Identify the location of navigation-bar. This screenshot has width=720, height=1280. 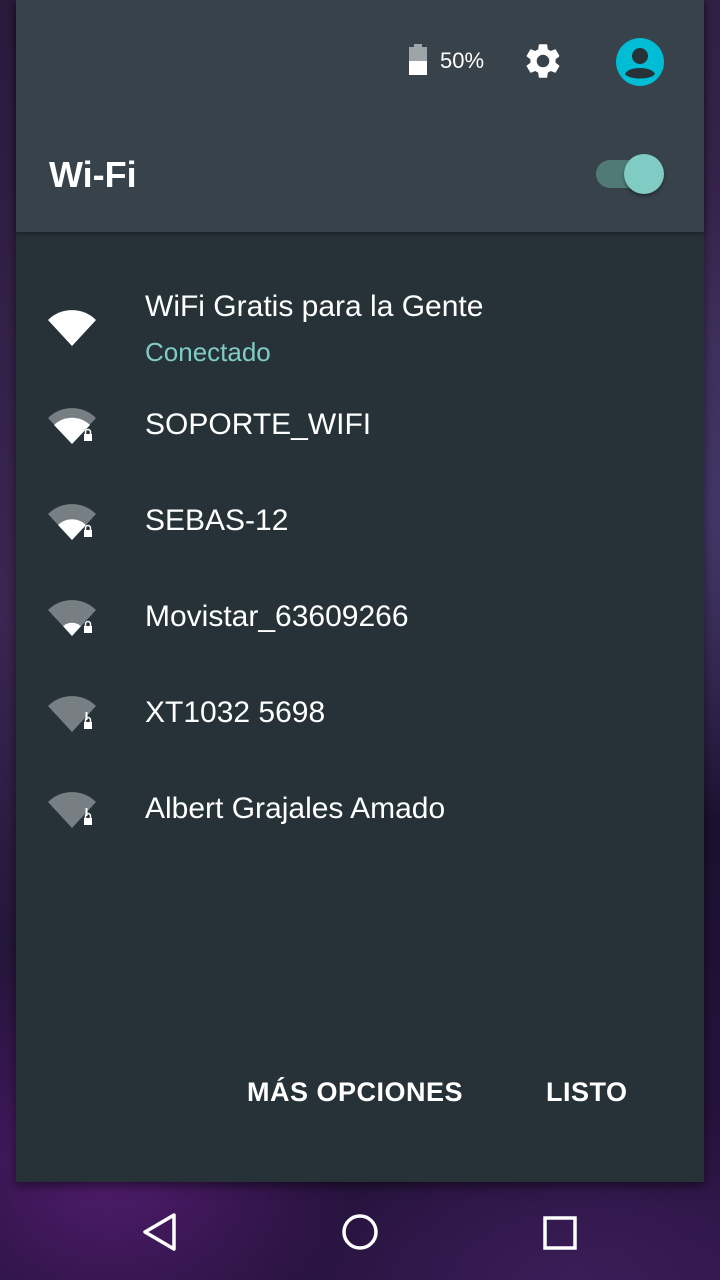
(360, 1231).